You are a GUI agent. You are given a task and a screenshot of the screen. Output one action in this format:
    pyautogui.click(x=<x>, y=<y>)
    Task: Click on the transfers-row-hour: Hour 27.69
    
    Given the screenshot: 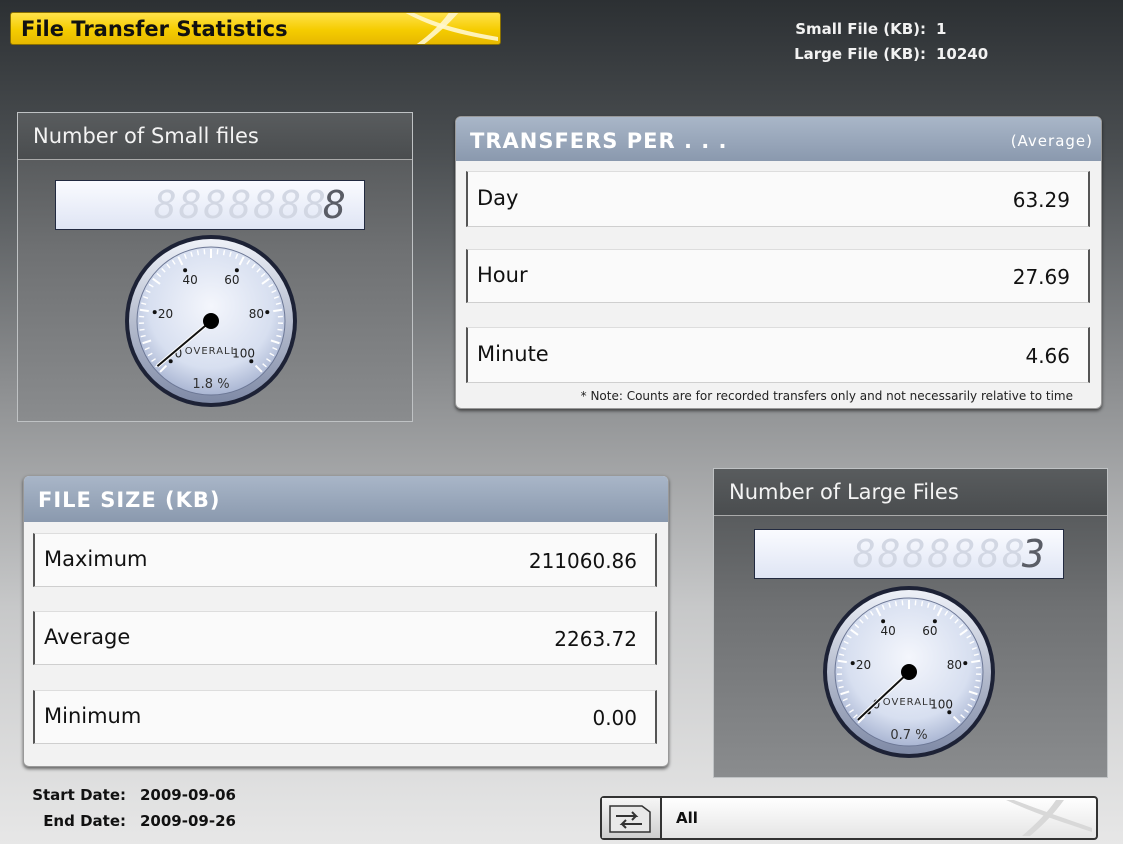 What is the action you would take?
    pyautogui.click(x=778, y=276)
    